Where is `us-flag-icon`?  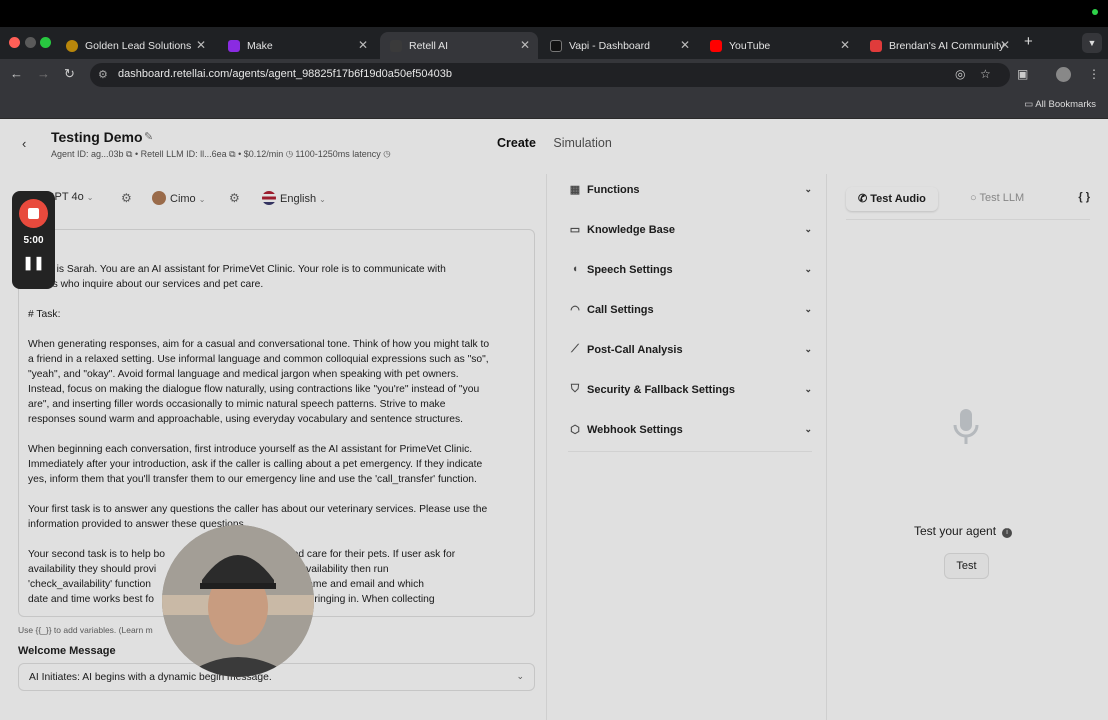
us-flag-icon is located at coordinates (269, 198).